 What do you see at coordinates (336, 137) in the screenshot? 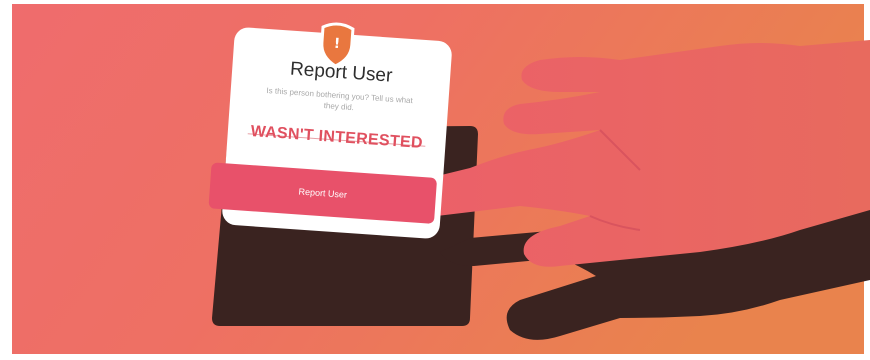
I see `report-reason: WASN'T INTERESTED` at bounding box center [336, 137].